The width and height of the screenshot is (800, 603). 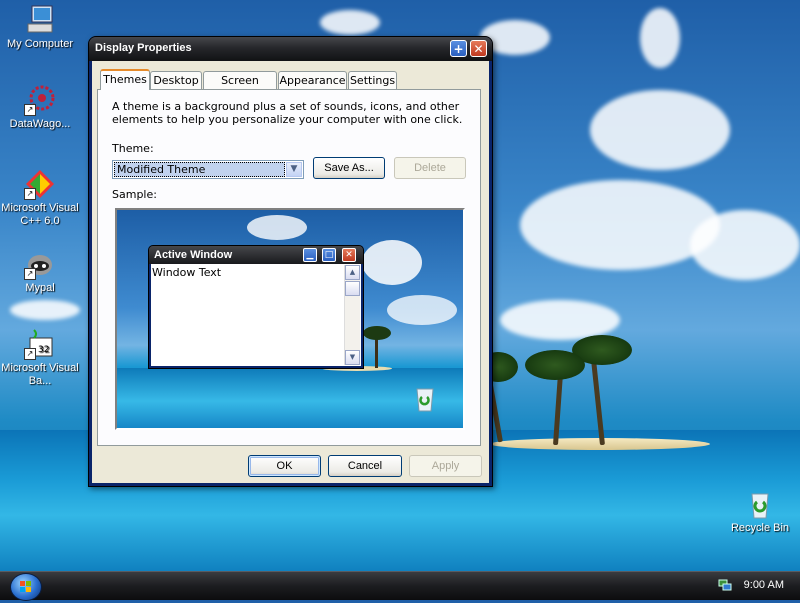 I want to click on computer-icon, so click(x=40, y=20).